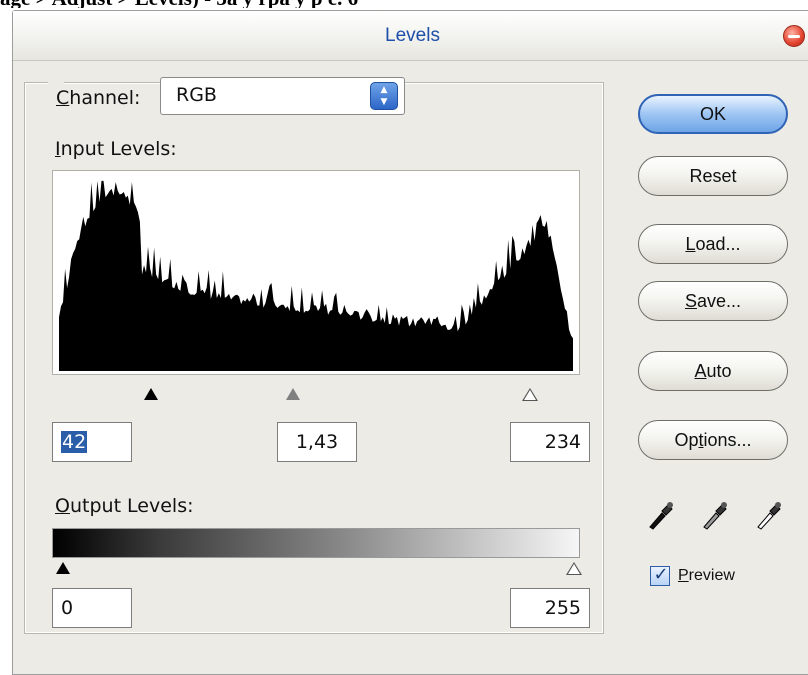  What do you see at coordinates (151, 394) in the screenshot?
I see `input-black-slider-handle` at bounding box center [151, 394].